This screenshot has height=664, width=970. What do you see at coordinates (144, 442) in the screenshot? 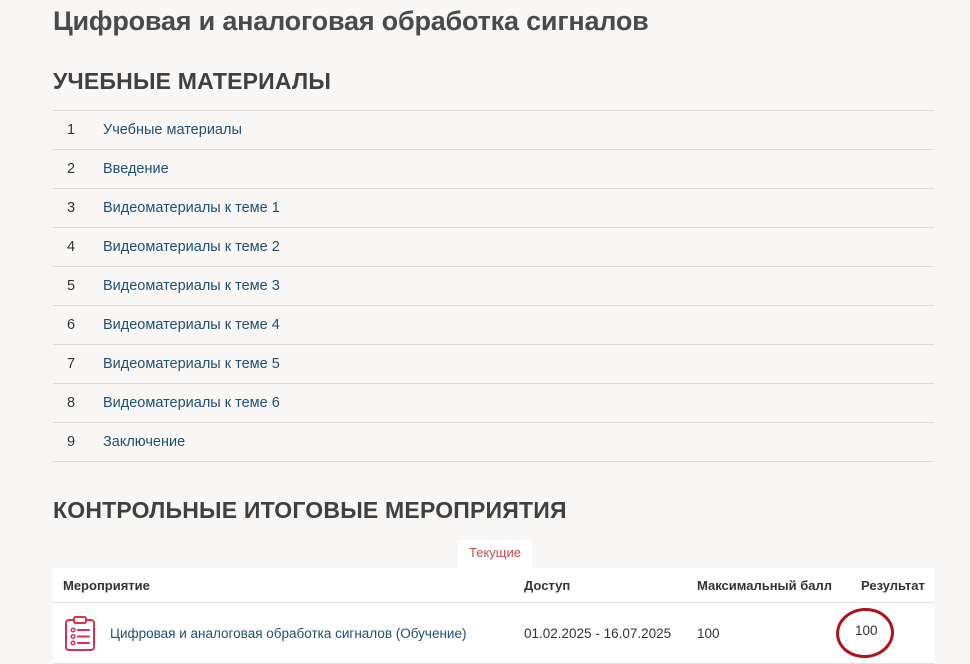
I see `material-link: Заключение` at bounding box center [144, 442].